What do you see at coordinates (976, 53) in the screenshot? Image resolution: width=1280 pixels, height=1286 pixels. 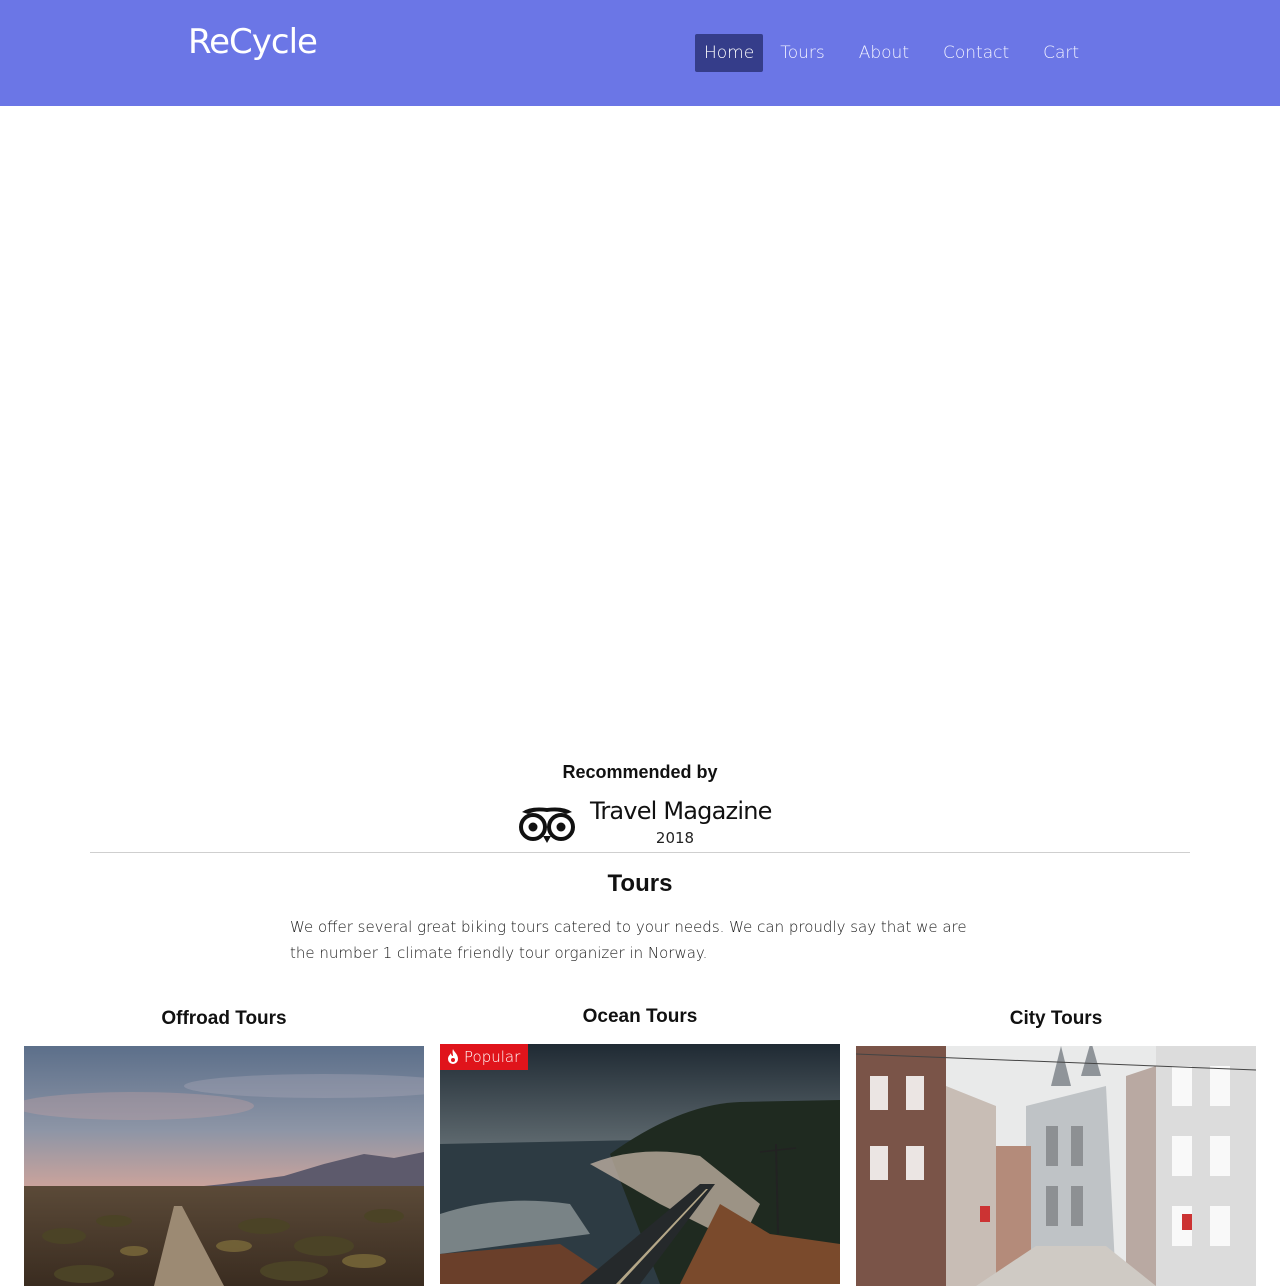 I see `nav-contact: Contact` at bounding box center [976, 53].